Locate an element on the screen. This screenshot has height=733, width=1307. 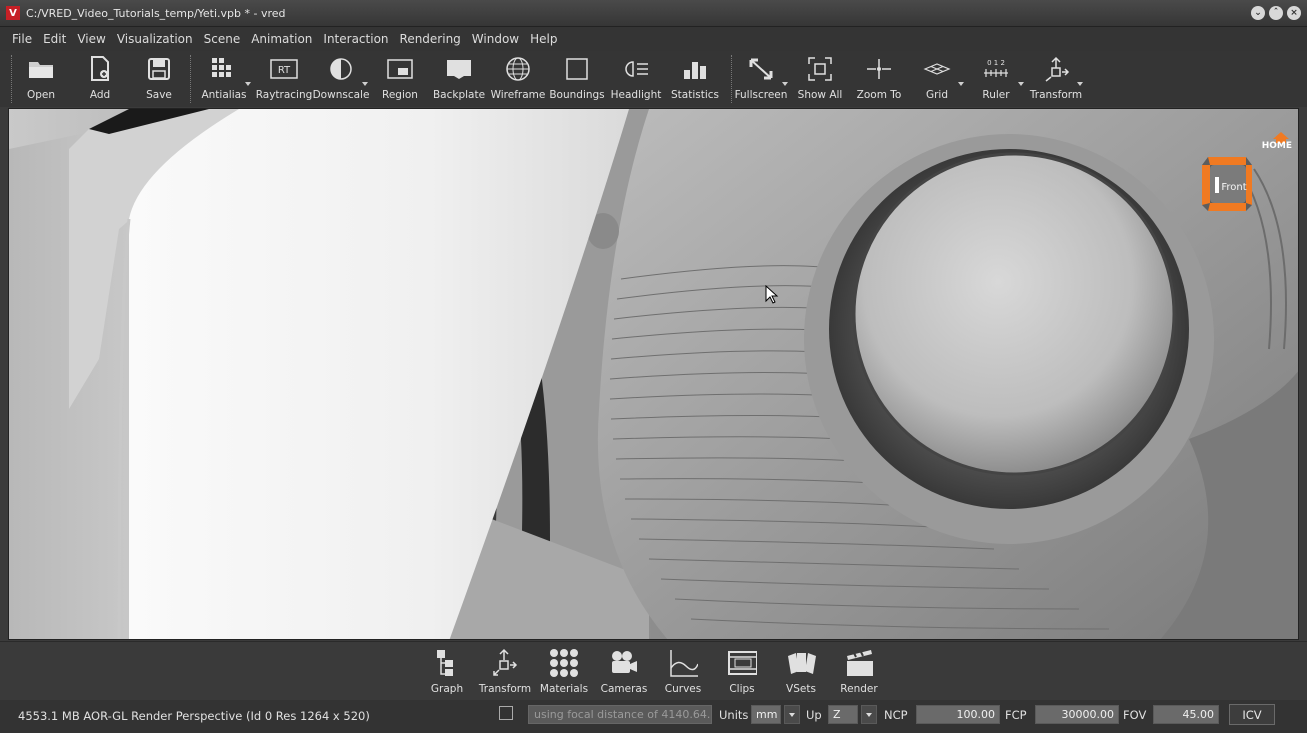
minimize-button: ⌄ is located at coordinates (1258, 13).